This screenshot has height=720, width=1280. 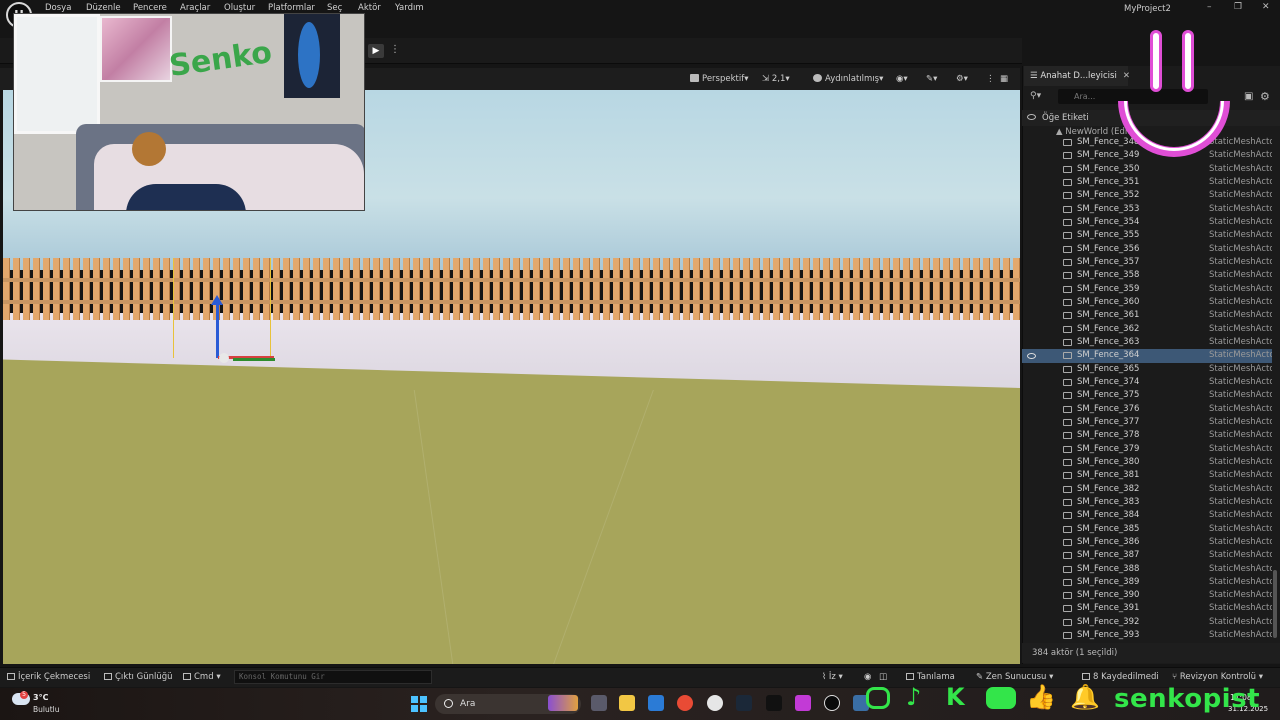 I want to click on outliner-row: SM_Fence_387 StaticMeshActo, so click(x=1147, y=555).